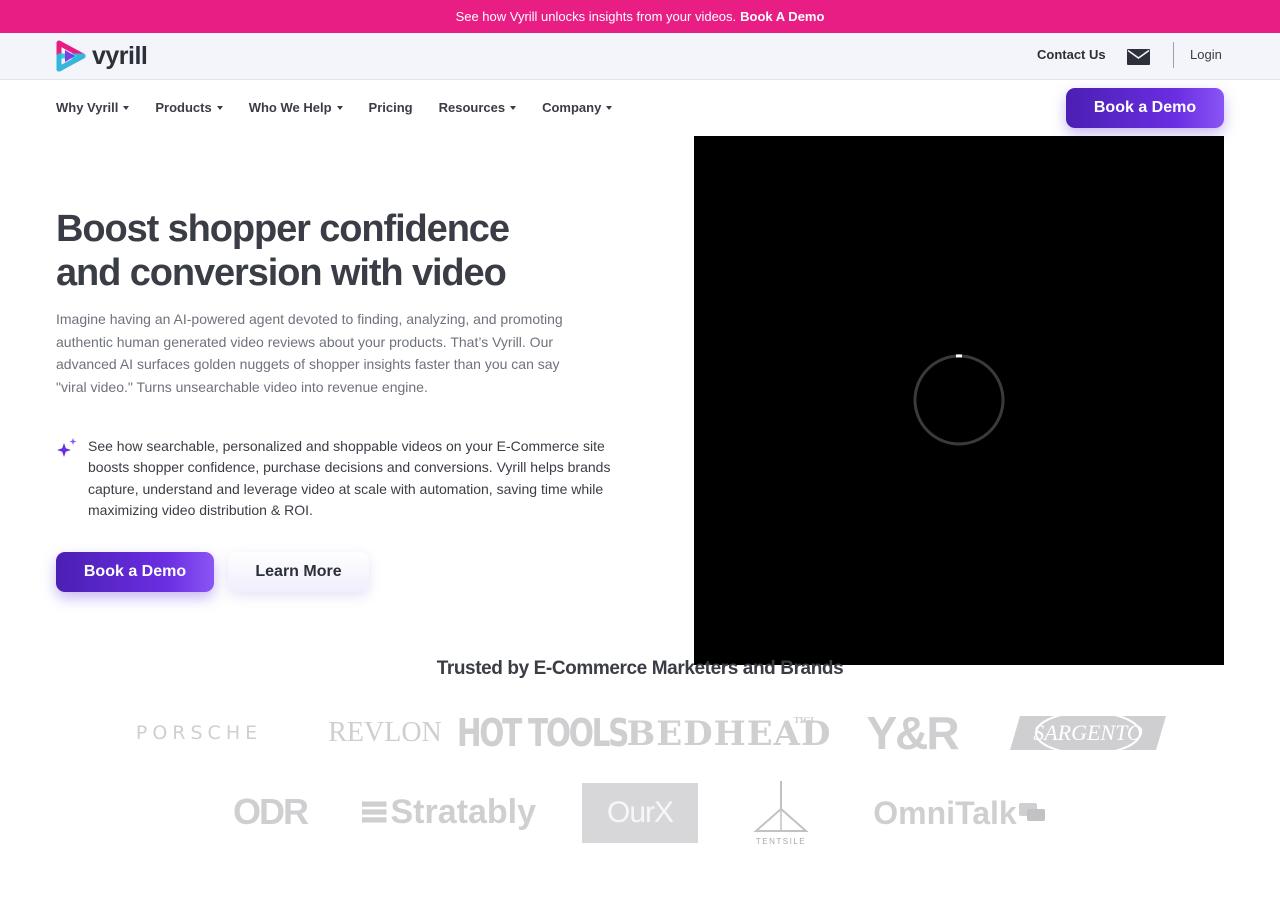 This screenshot has width=1280, height=900. Describe the element at coordinates (1206, 54) in the screenshot. I see `login-link: Login` at that location.